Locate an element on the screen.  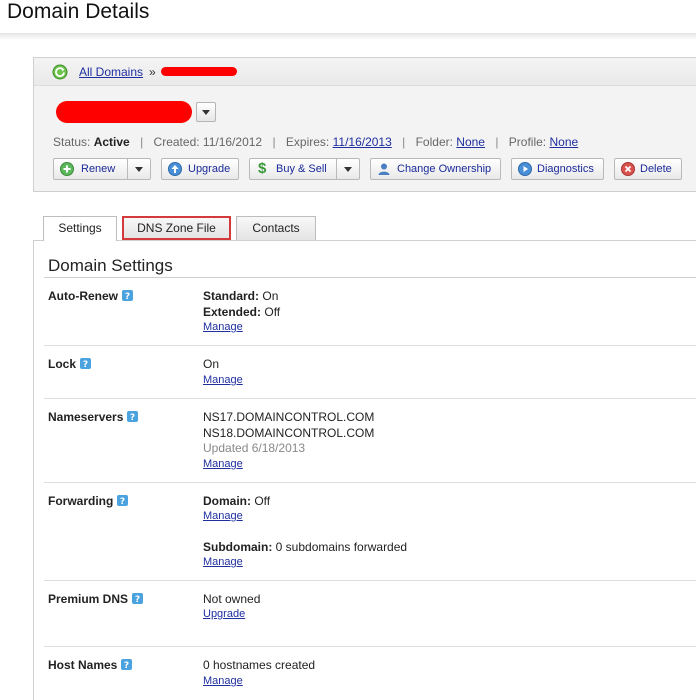
auto-renew-label-text: Auto-Renew is located at coordinates (83, 296).